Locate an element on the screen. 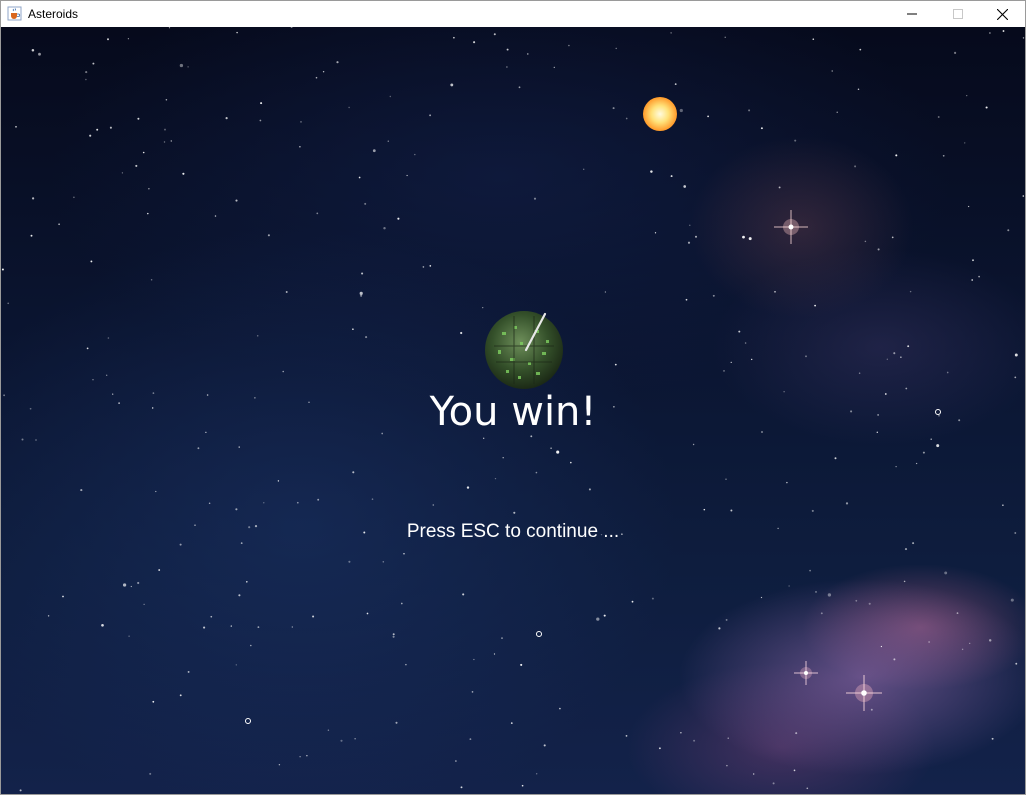 The height and width of the screenshot is (795, 1026). title-bar: Asteroids is located at coordinates (513, 14).